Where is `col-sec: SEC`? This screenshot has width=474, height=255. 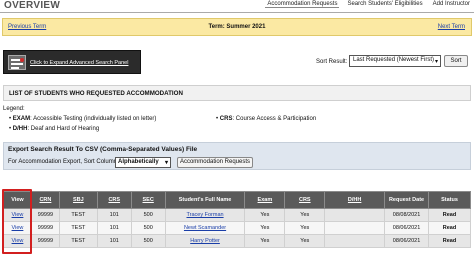
col-sec: SEC is located at coordinates (148, 200).